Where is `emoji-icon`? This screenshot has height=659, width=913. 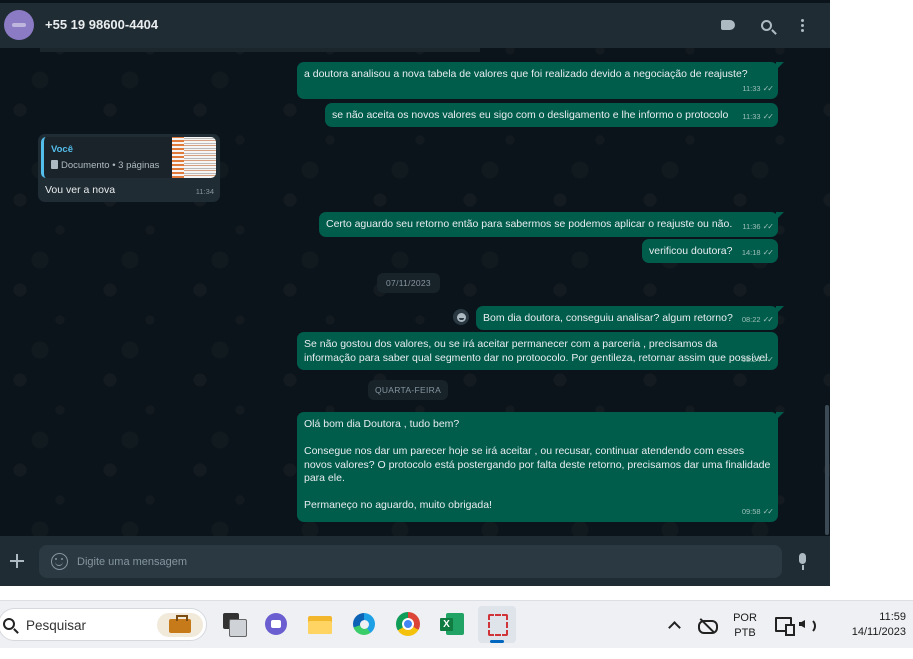 emoji-icon is located at coordinates (59, 561).